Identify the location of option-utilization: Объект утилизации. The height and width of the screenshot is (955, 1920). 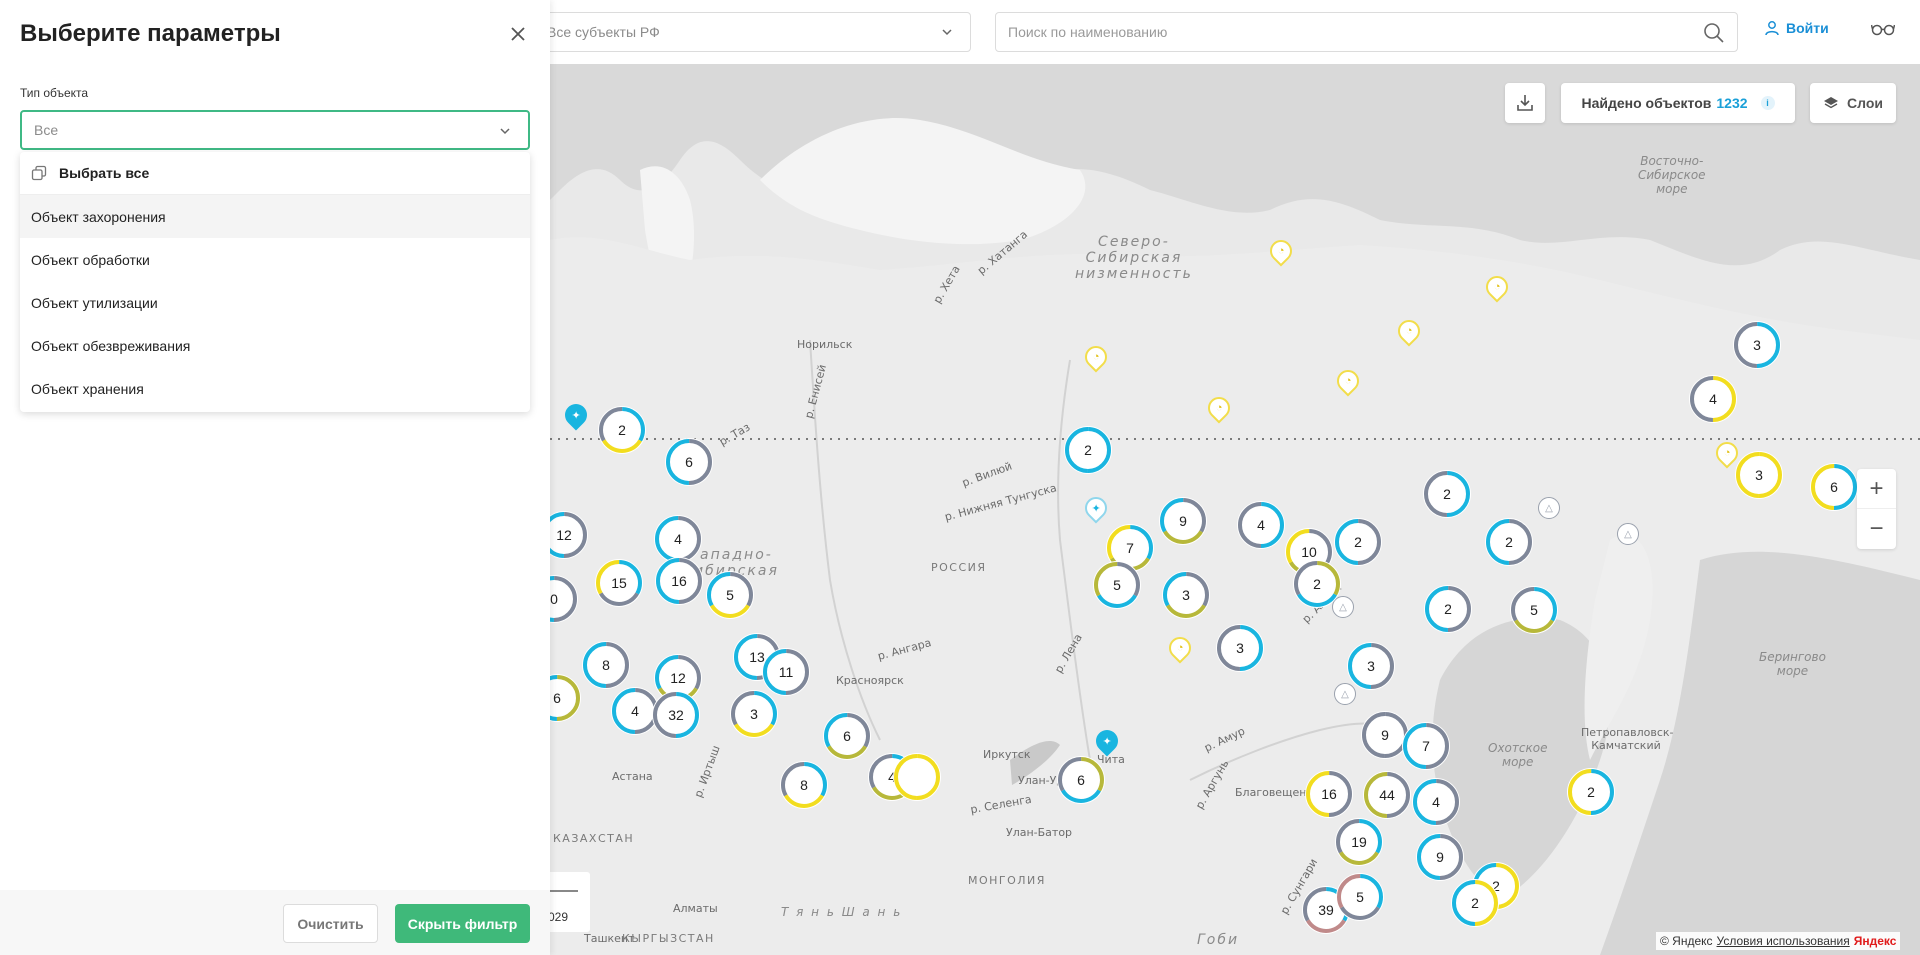
(275, 302).